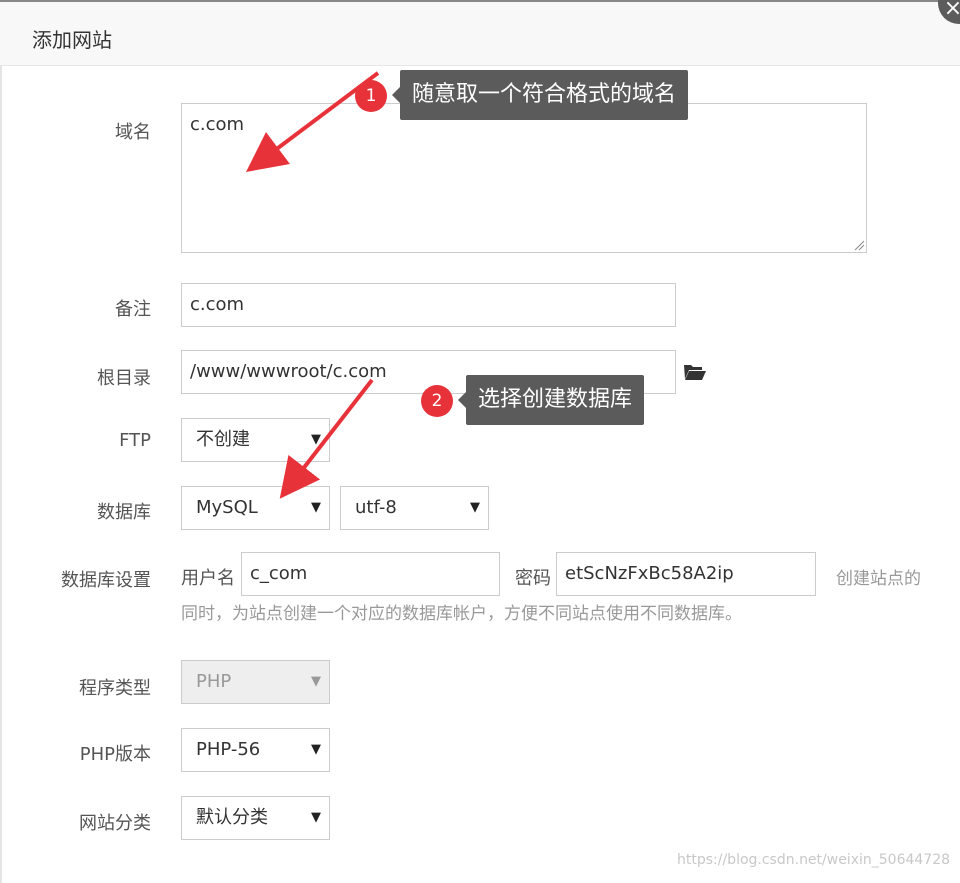 The image size is (960, 883). What do you see at coordinates (214, 681) in the screenshot?
I see `program-type-value: PHP` at bounding box center [214, 681].